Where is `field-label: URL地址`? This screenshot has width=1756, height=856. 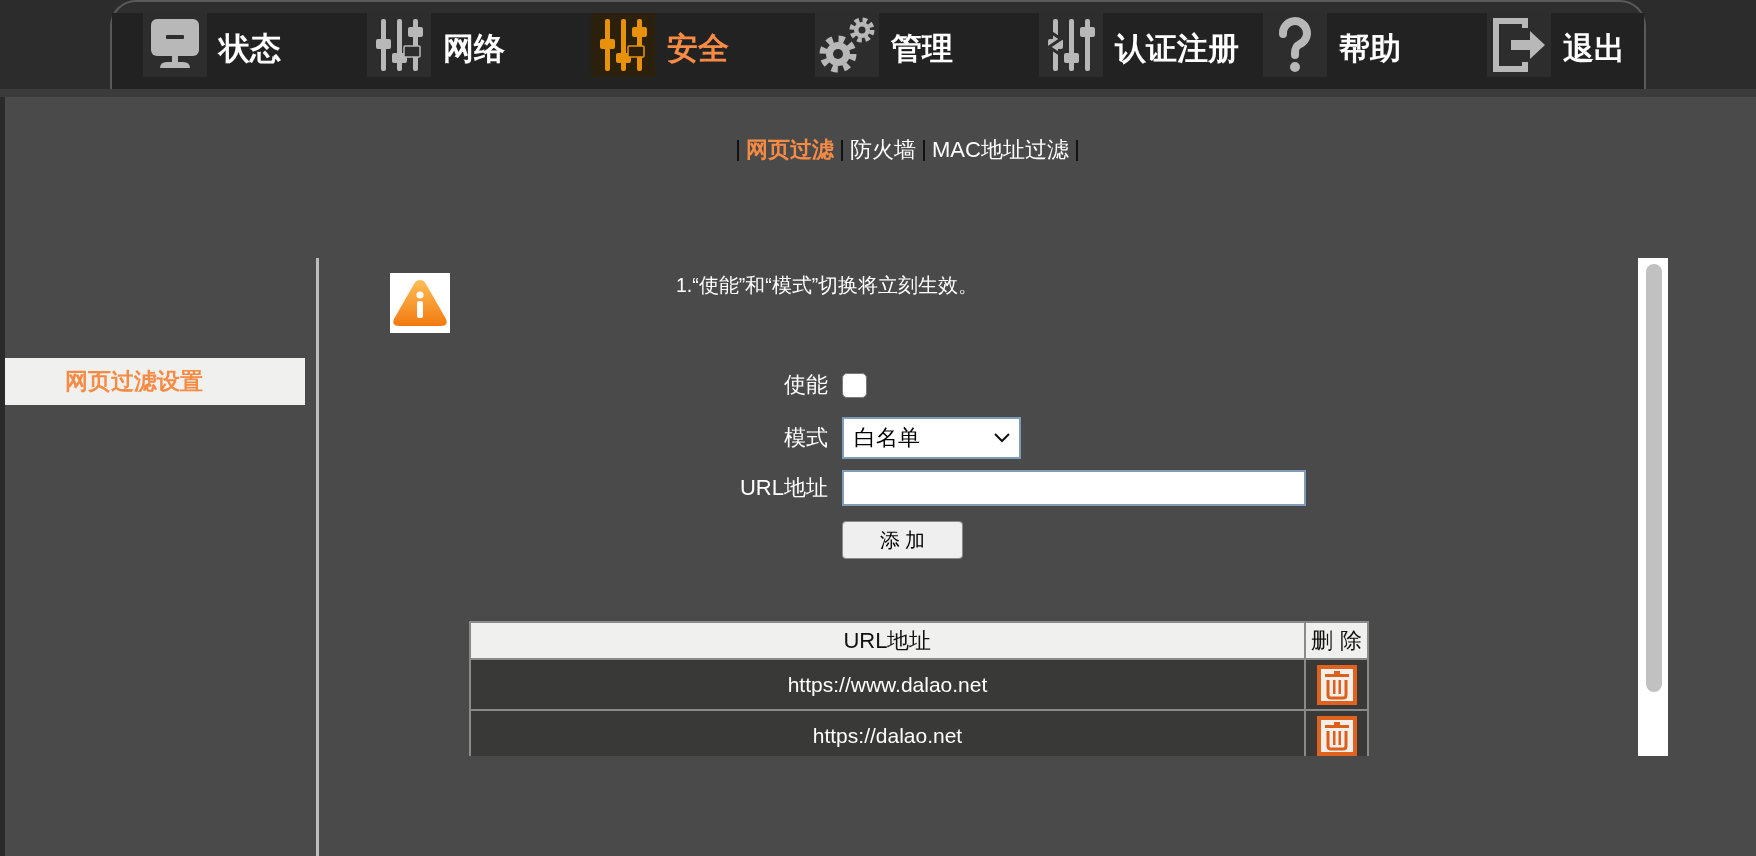 field-label: URL地址 is located at coordinates (784, 488).